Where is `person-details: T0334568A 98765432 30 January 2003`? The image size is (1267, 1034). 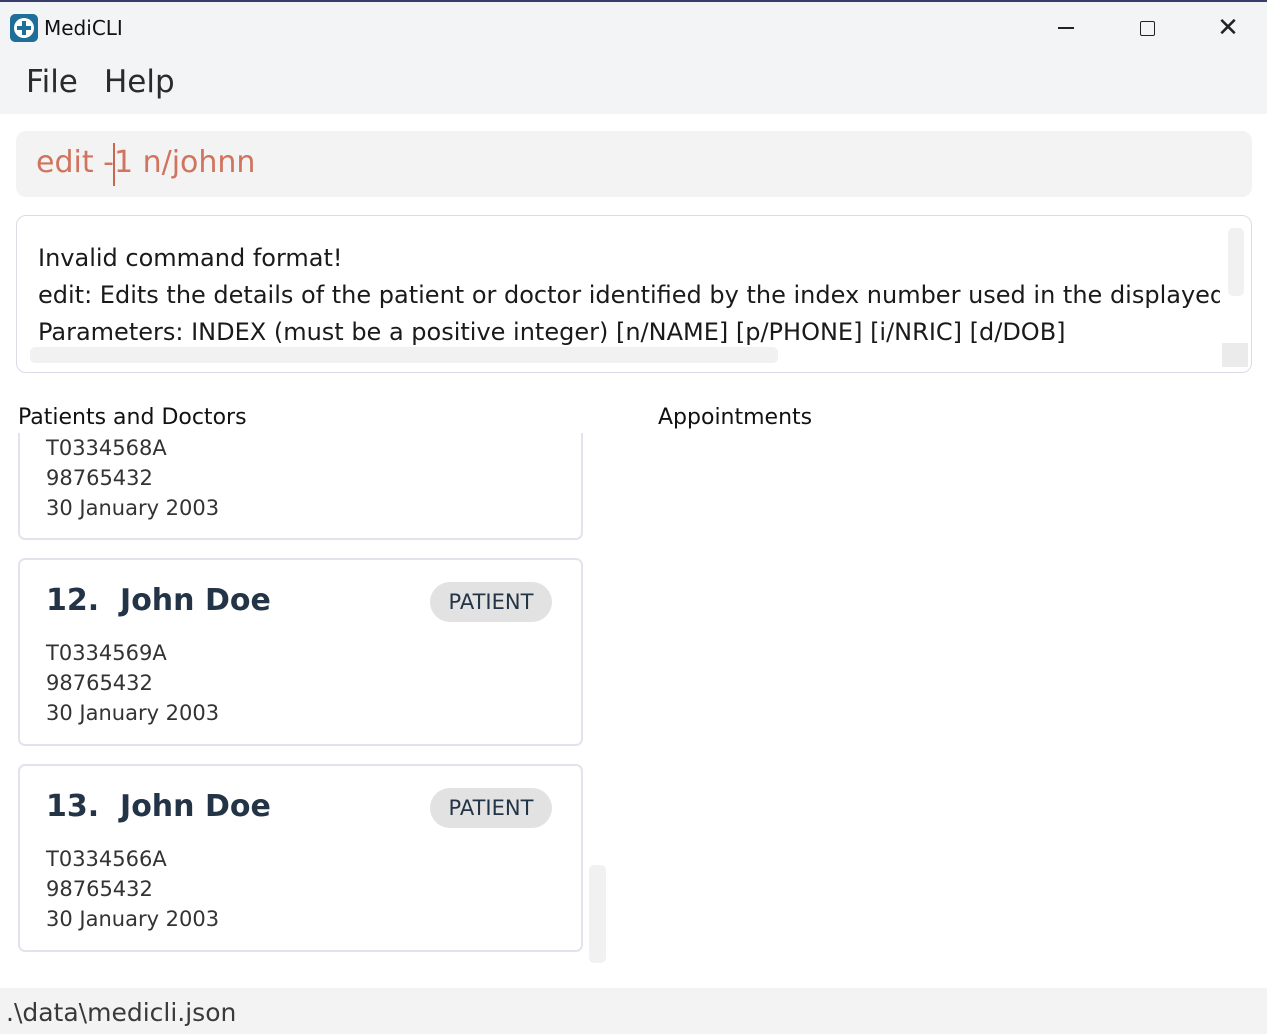
person-details: T0334568A 98765432 30 January 2003 is located at coordinates (132, 478).